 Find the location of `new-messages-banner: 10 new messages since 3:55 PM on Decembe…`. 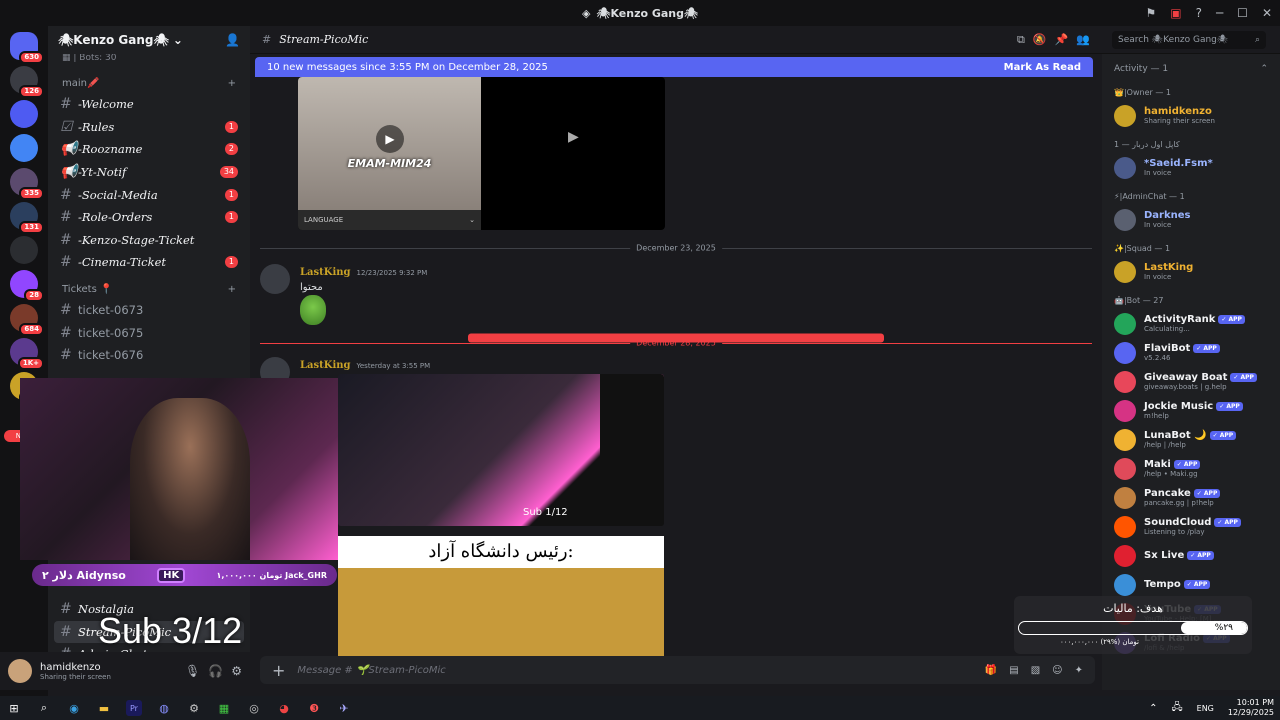

new-messages-banner: 10 new messages since 3:55 PM on Decembe… is located at coordinates (674, 67).